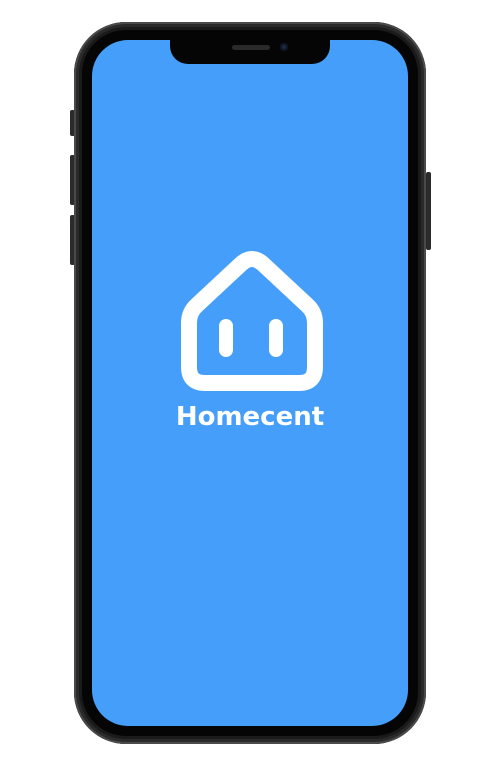 This screenshot has height=764, width=501. Describe the element at coordinates (226, 338) in the screenshot. I see `left-eye-icon` at that location.